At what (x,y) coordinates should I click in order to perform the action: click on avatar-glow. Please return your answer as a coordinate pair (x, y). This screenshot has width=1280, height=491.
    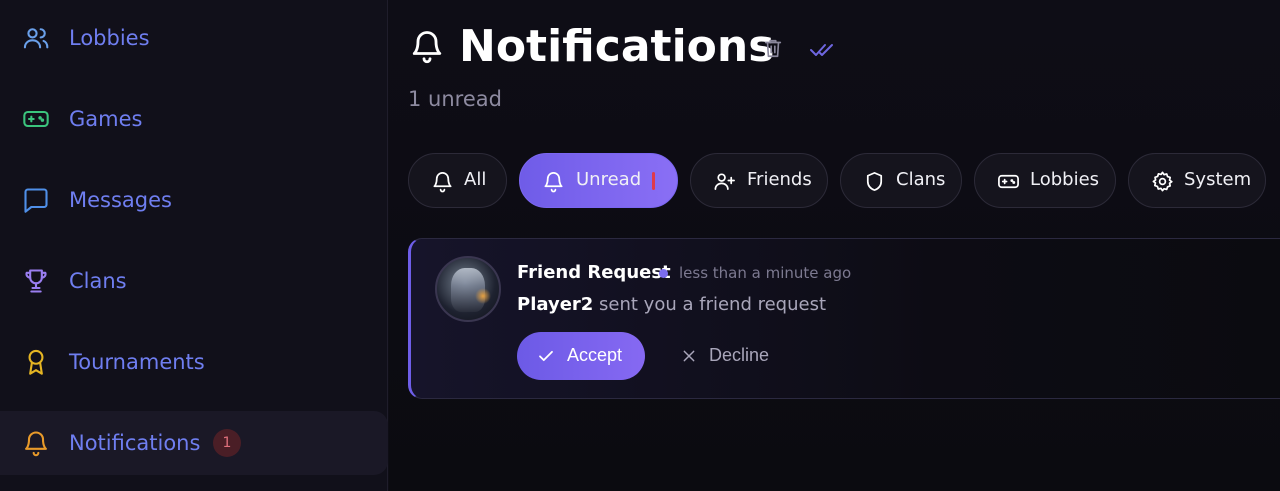
    Looking at the image, I should click on (483, 296).